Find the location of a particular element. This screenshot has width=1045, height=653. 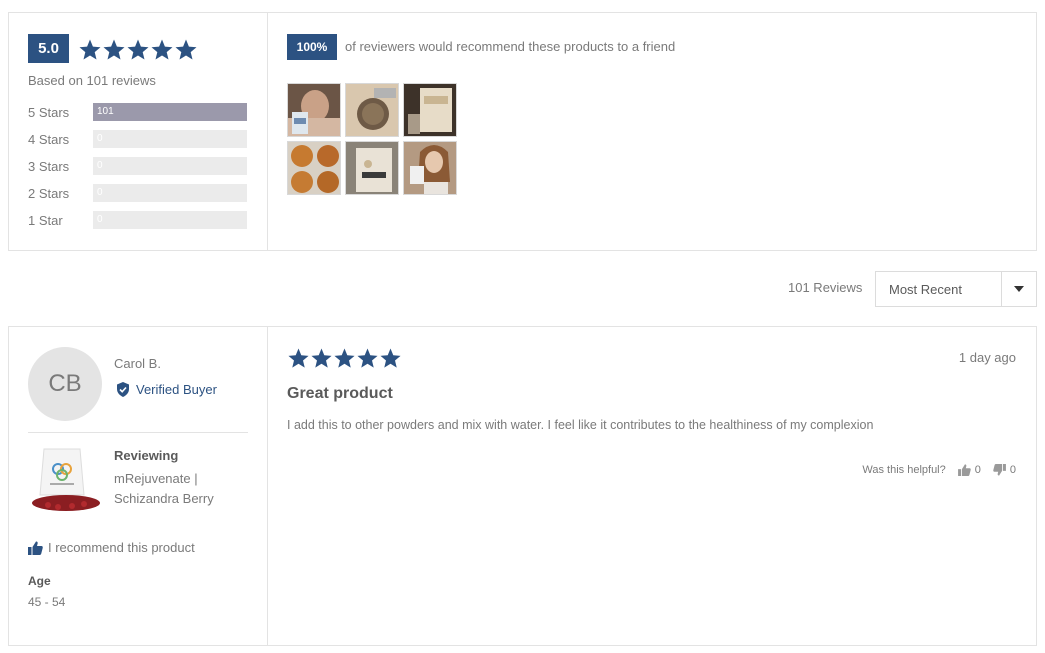

verified-buyer-label: Verified Buyer is located at coordinates (176, 389).